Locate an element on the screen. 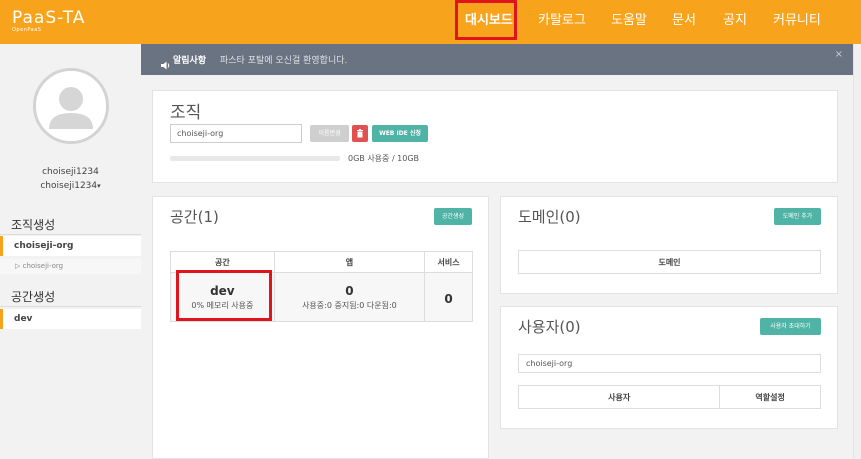 This screenshot has width=861, height=459. speaker-icon is located at coordinates (166, 64).